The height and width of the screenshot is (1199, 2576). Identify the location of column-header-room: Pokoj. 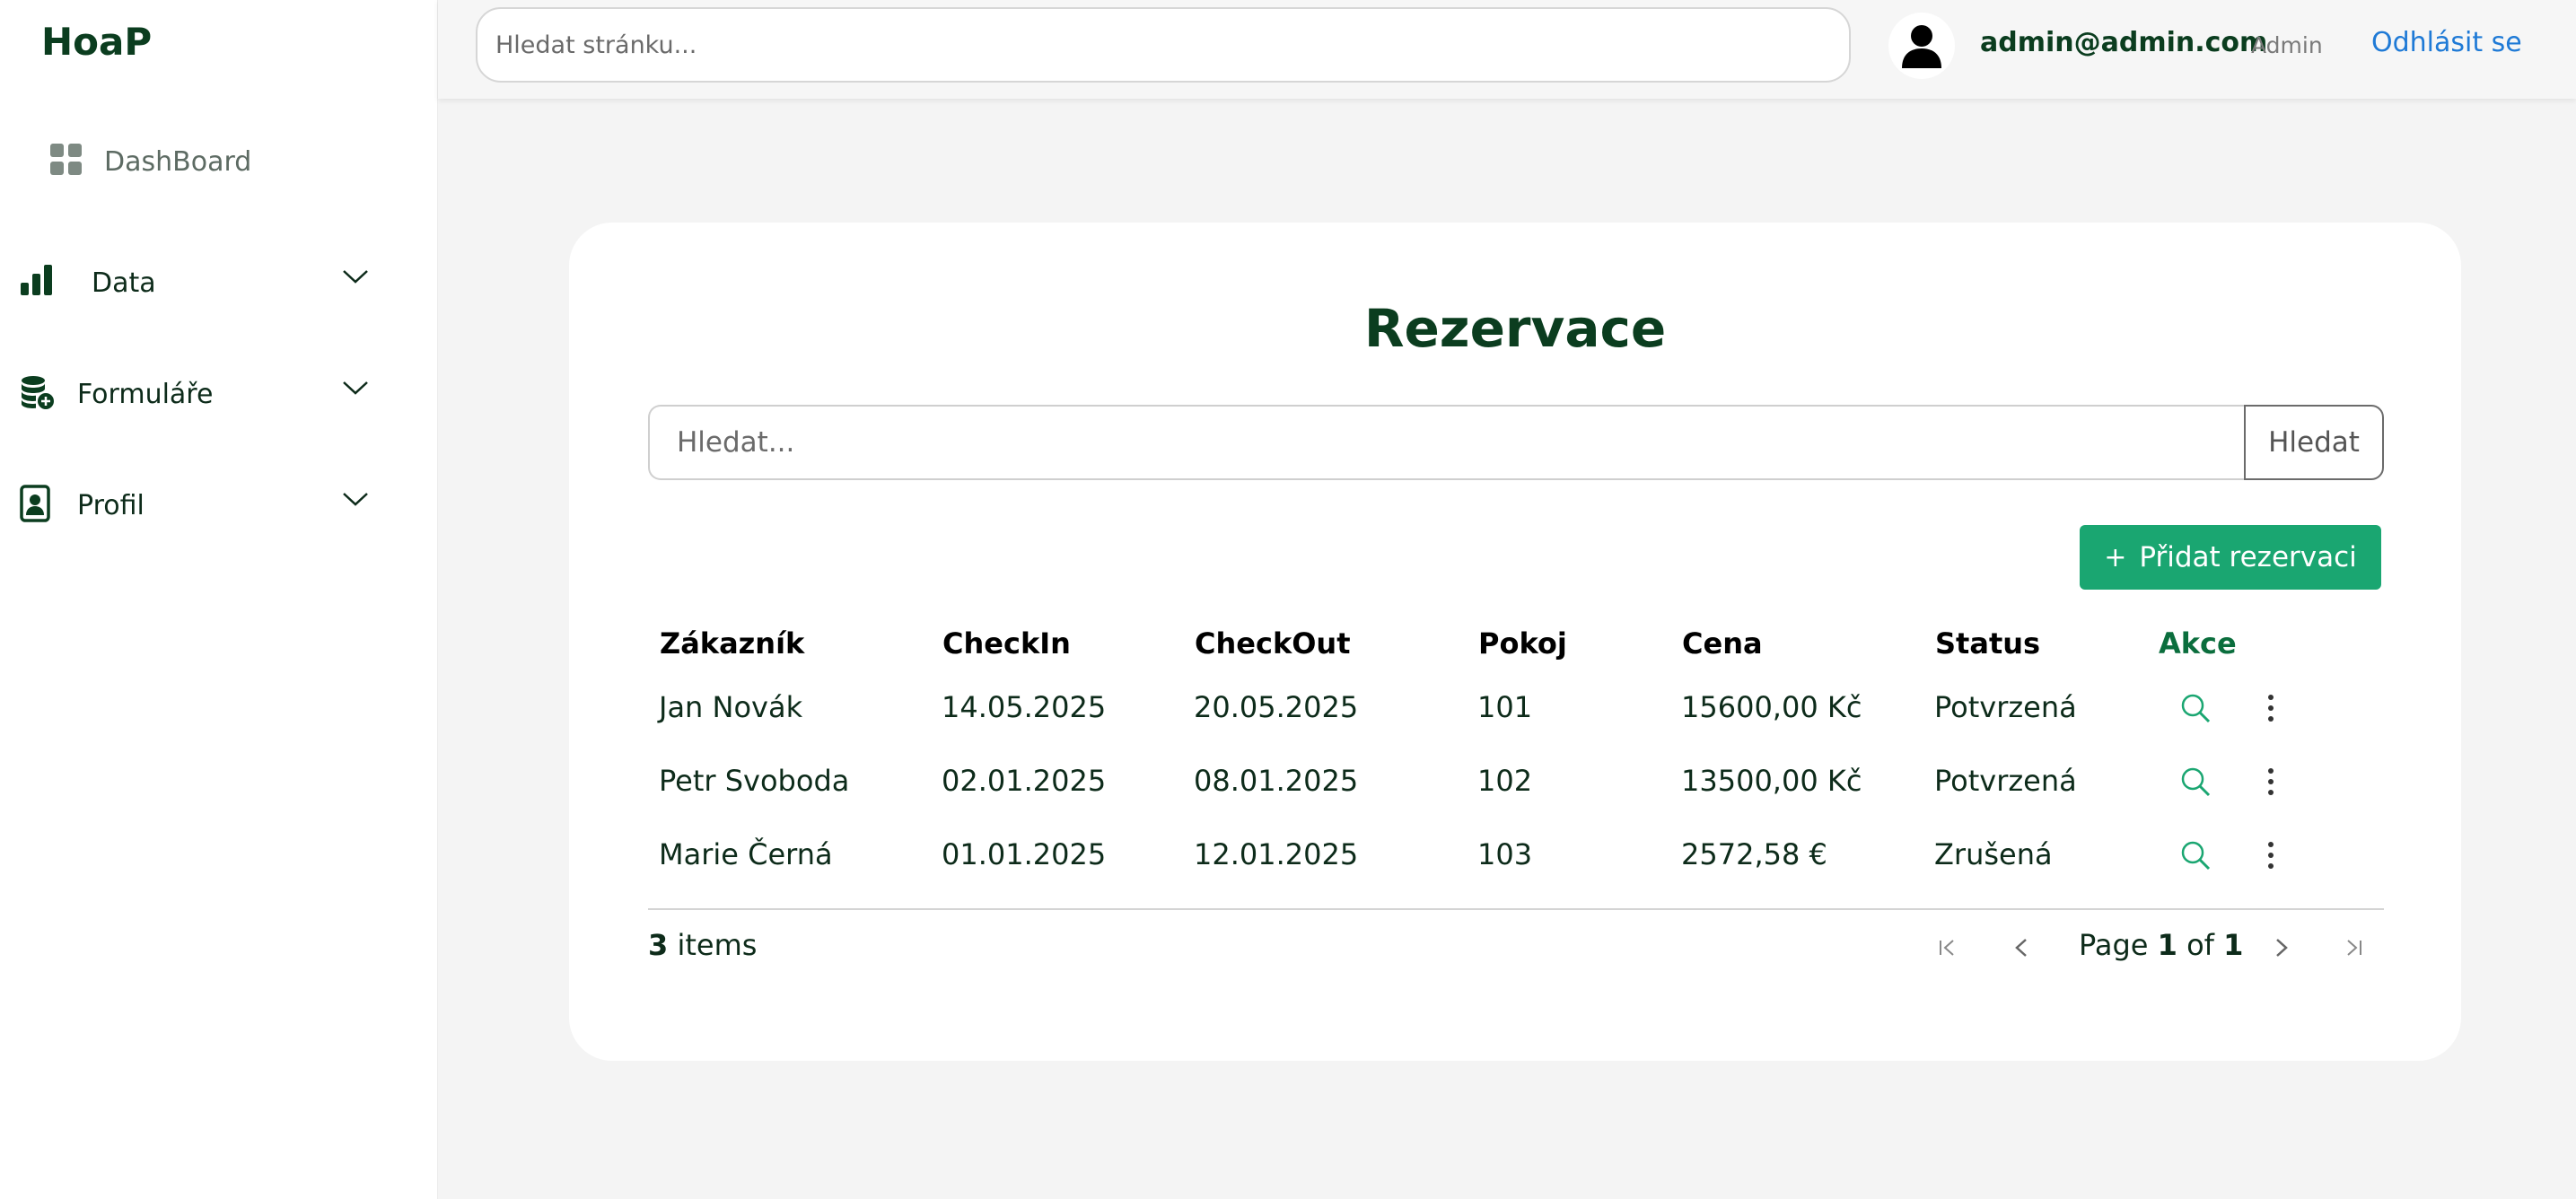
(1522, 643).